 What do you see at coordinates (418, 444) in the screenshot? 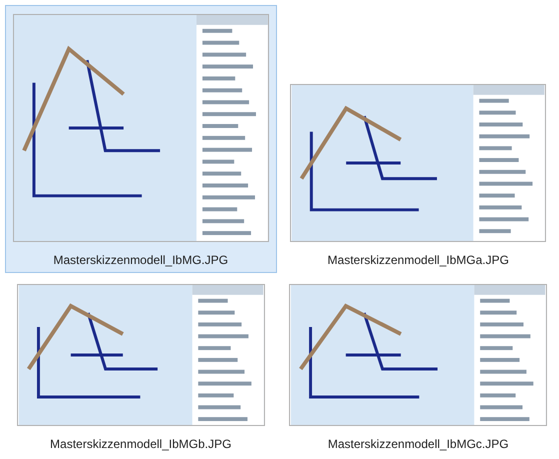
I see `file-name: Masterskizzenmodell_IbMGc.JPG` at bounding box center [418, 444].